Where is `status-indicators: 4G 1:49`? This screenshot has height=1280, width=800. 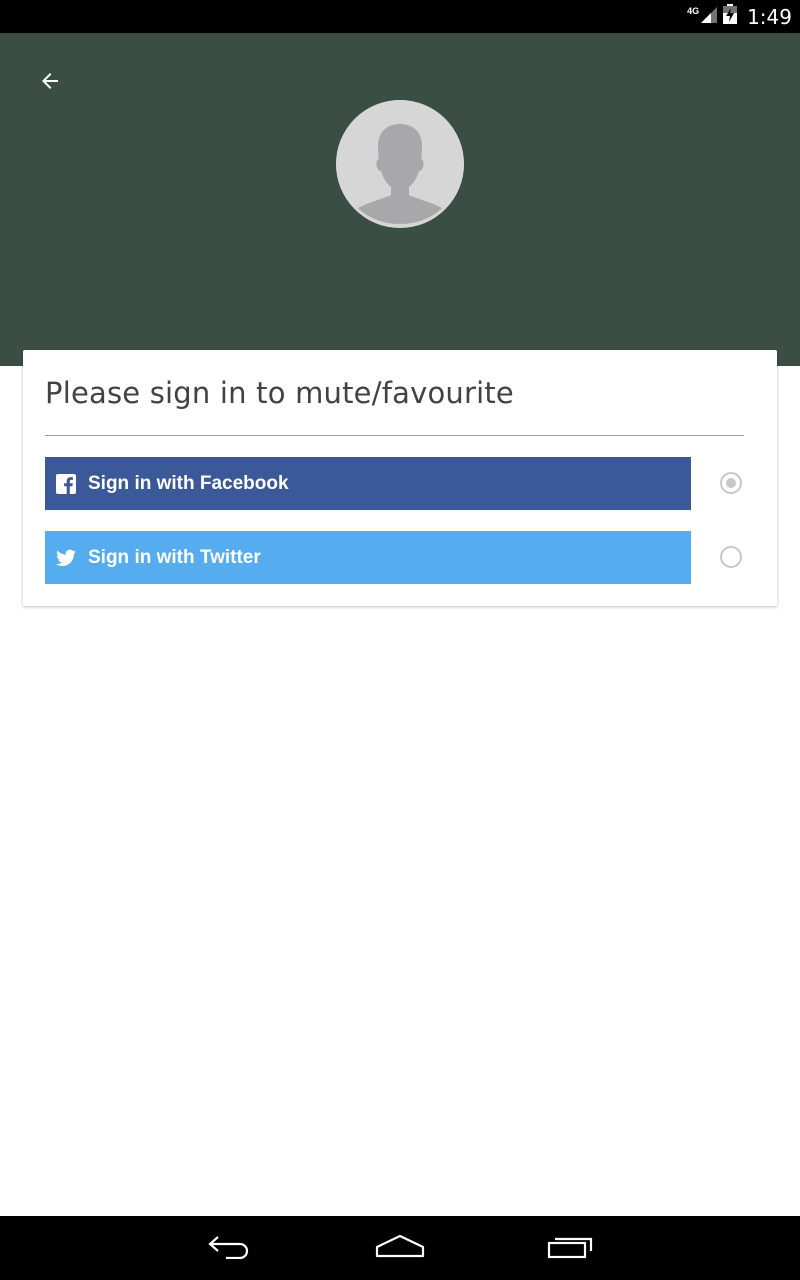
status-indicators: 4G 1:49 is located at coordinates (739, 16).